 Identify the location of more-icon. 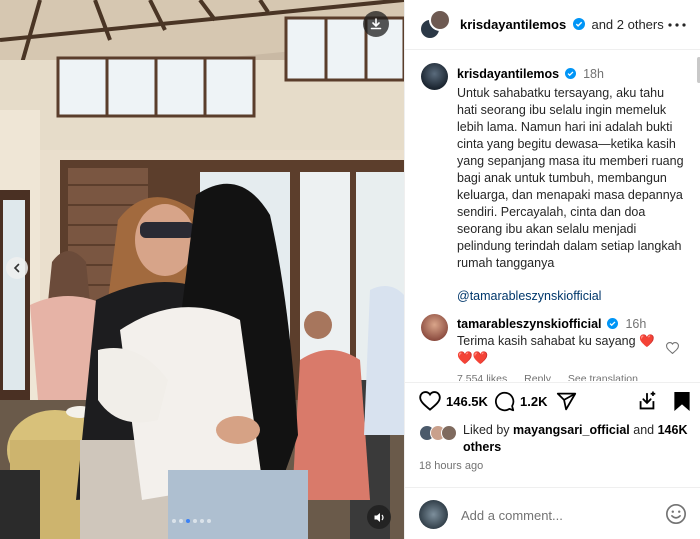
(677, 25).